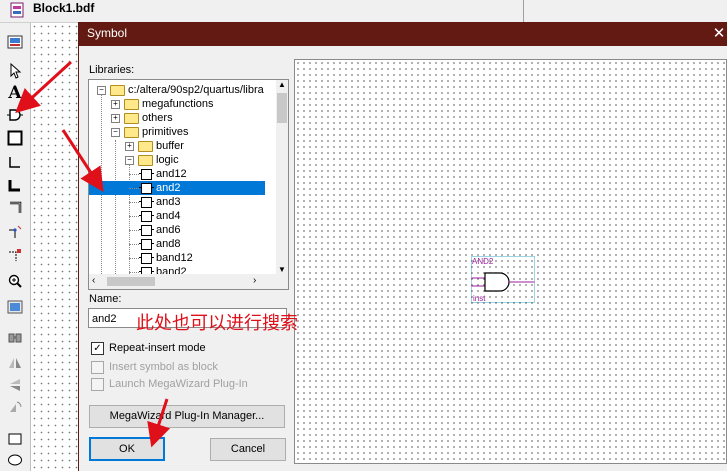 The height and width of the screenshot is (471, 727). I want to click on tree-item-label: and12, so click(171, 174).